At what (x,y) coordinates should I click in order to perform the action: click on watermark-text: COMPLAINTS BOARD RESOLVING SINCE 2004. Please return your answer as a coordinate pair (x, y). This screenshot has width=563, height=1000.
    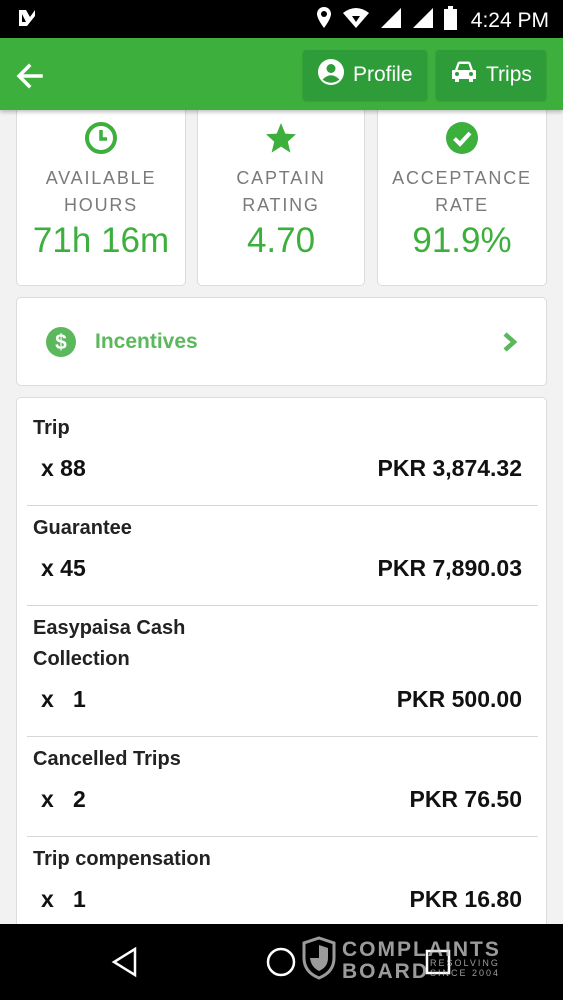
    Looking at the image, I should click on (421, 960).